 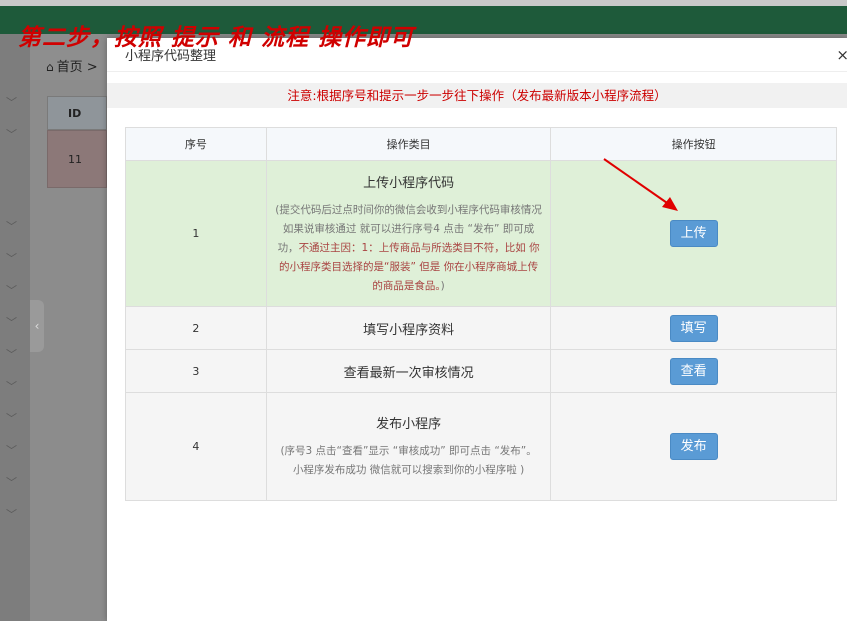 What do you see at coordinates (196, 144) in the screenshot?
I see `column-header: 序号` at bounding box center [196, 144].